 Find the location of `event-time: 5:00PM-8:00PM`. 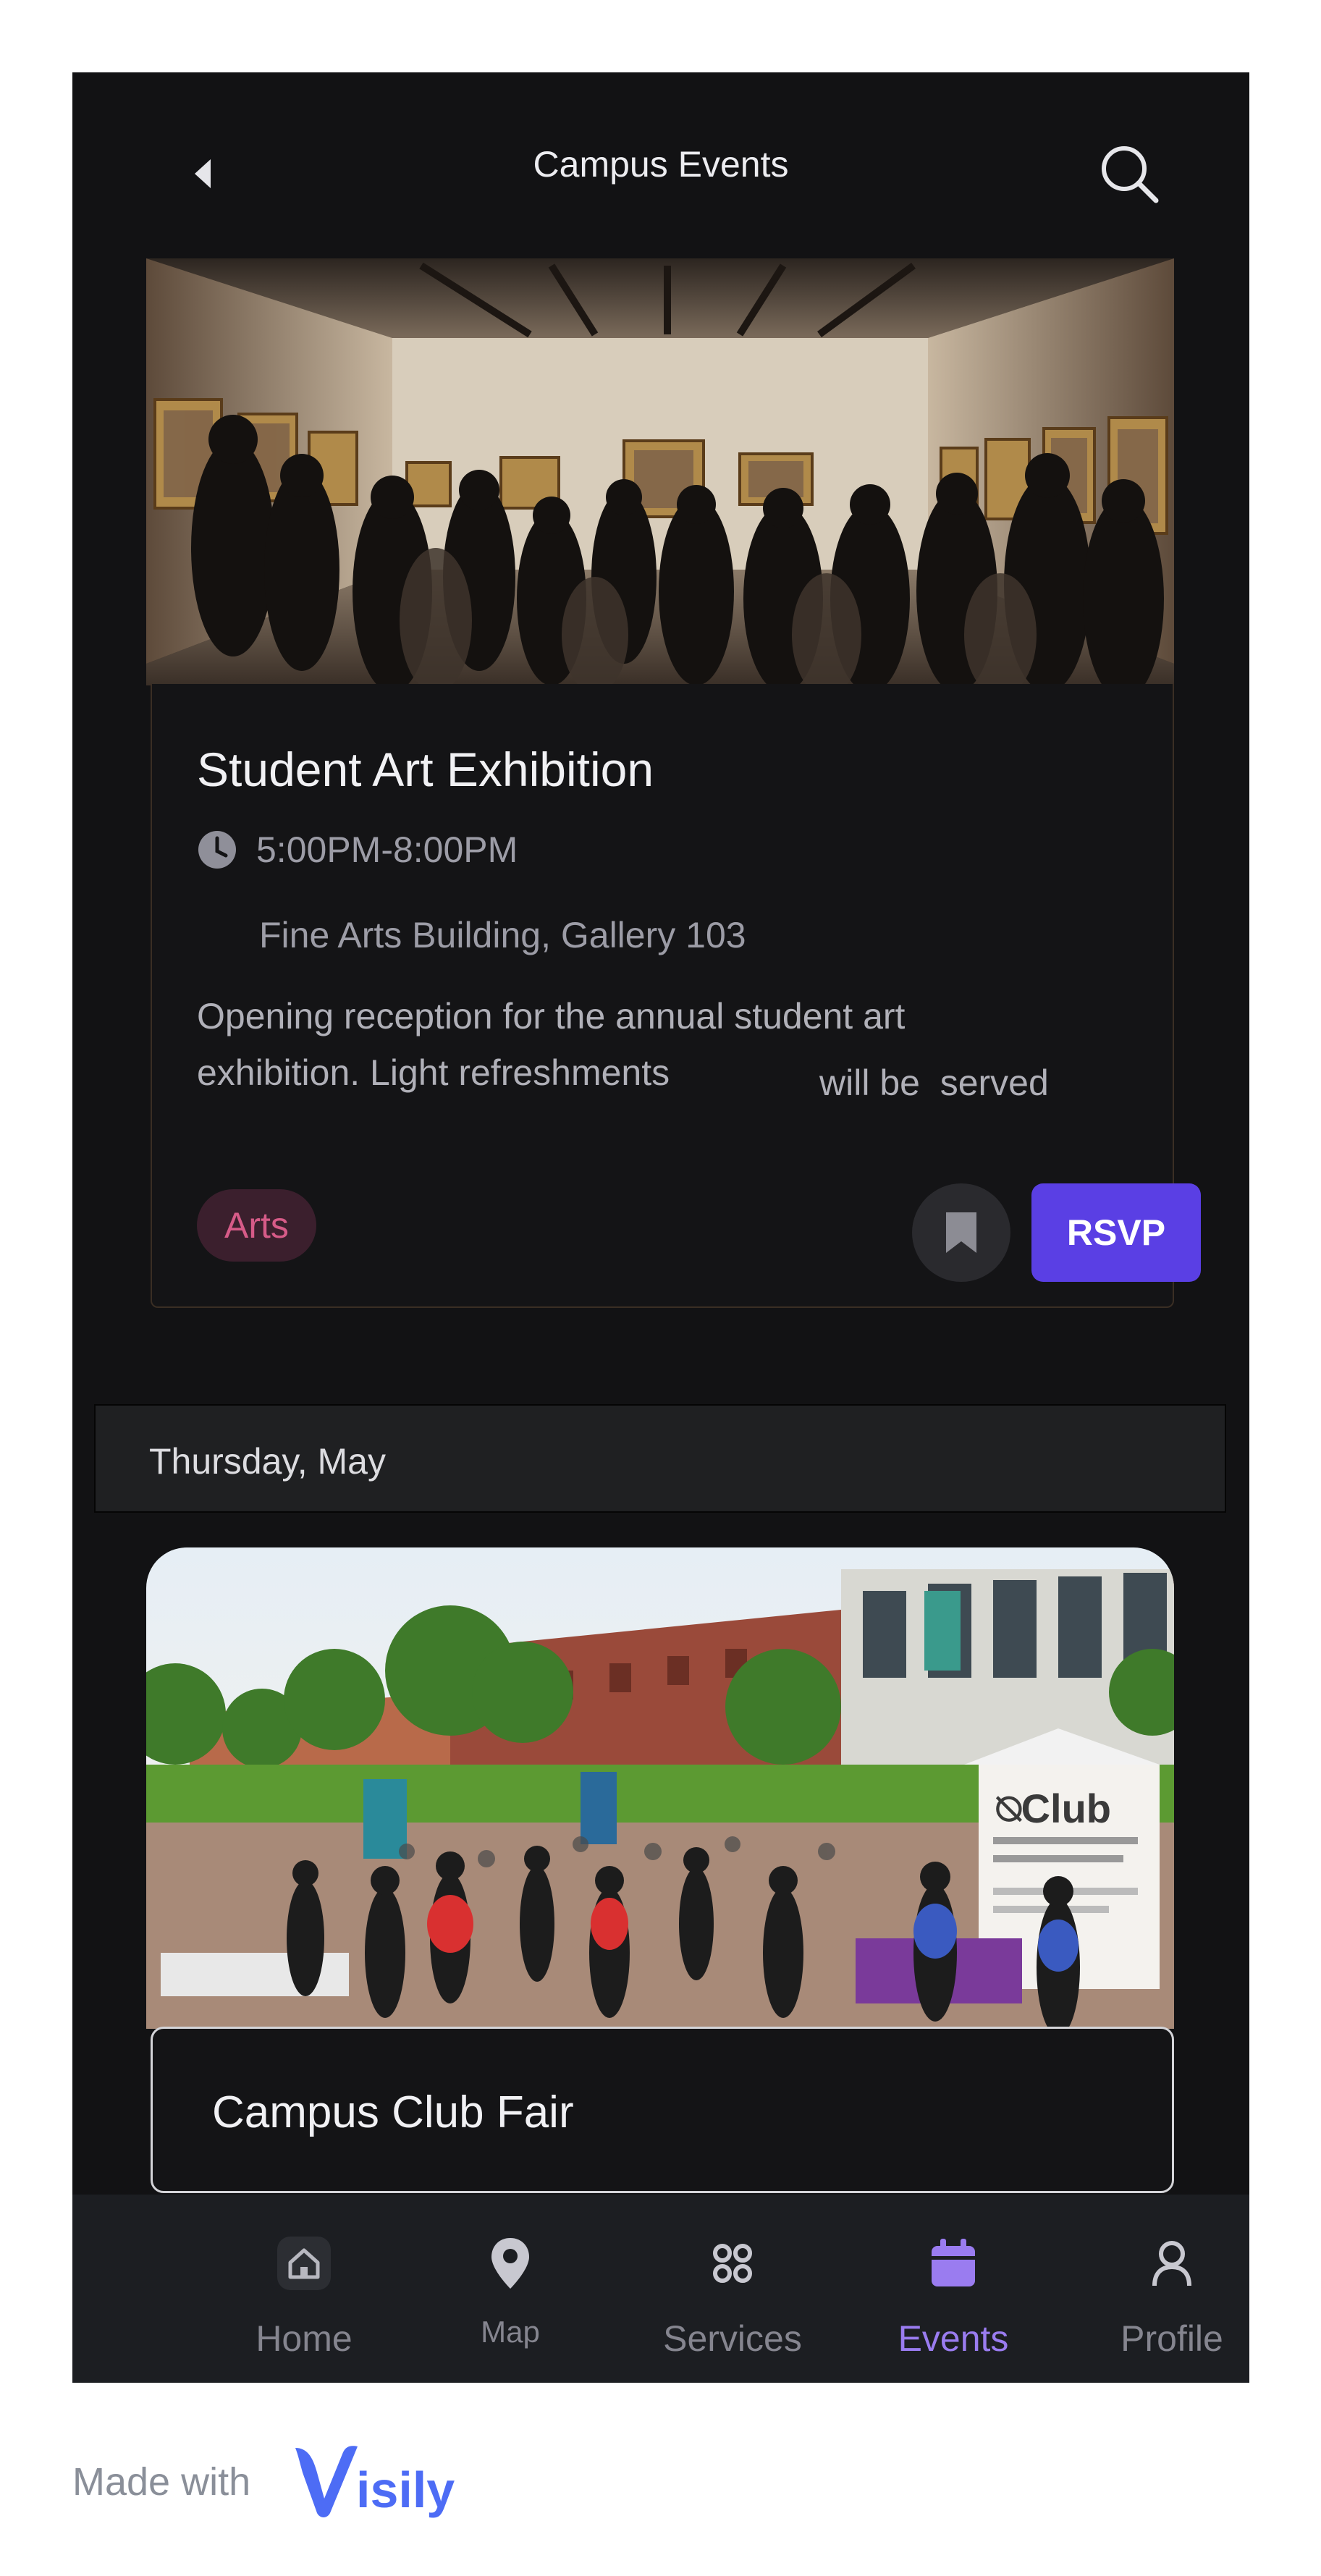

event-time: 5:00PM-8:00PM is located at coordinates (387, 849).